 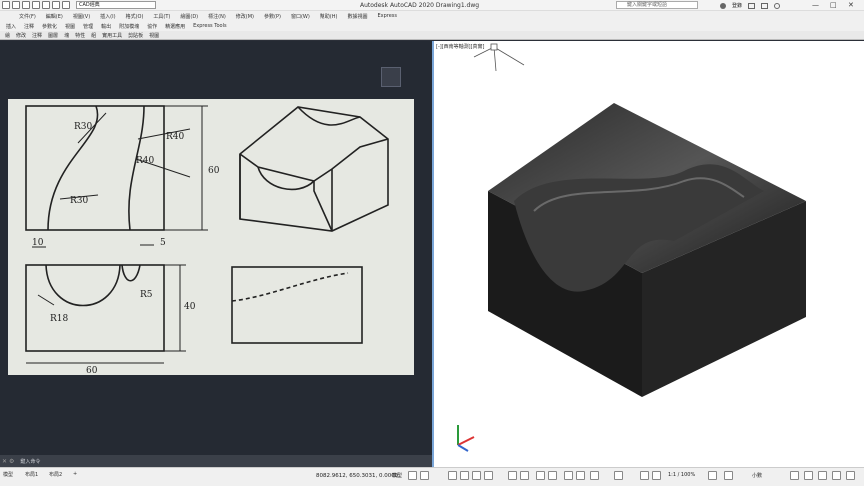 What do you see at coordinates (38, 243) in the screenshot?
I see `dim-w10: 10` at bounding box center [38, 243].